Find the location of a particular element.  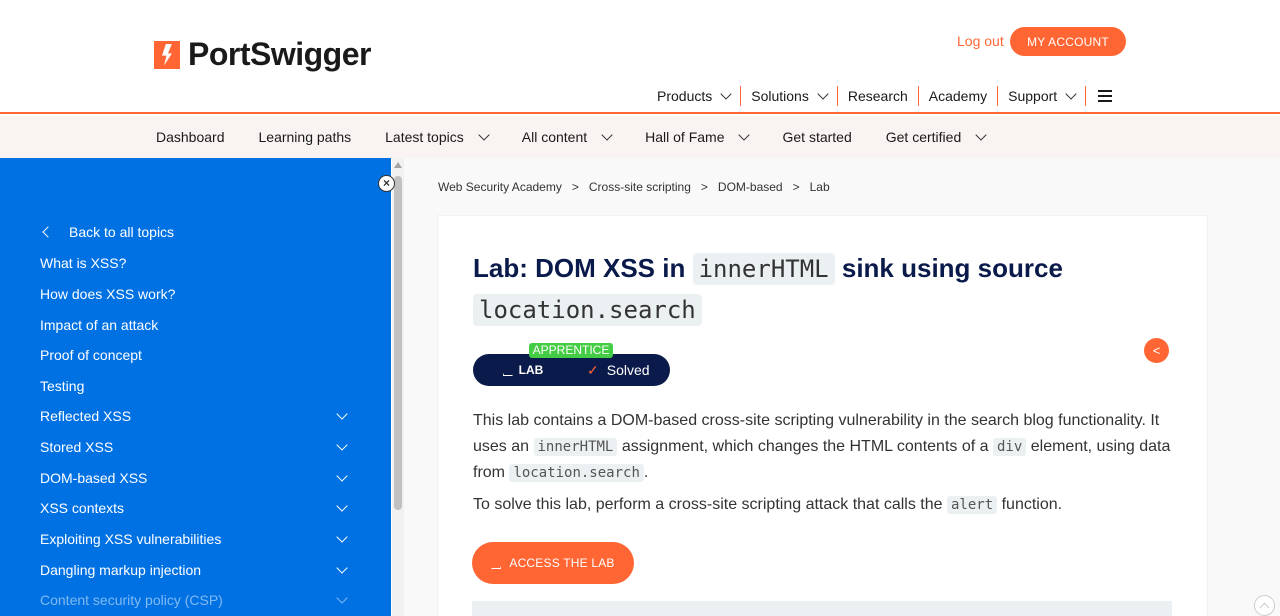

subnav-dashboard: Dashboard is located at coordinates (190, 137).